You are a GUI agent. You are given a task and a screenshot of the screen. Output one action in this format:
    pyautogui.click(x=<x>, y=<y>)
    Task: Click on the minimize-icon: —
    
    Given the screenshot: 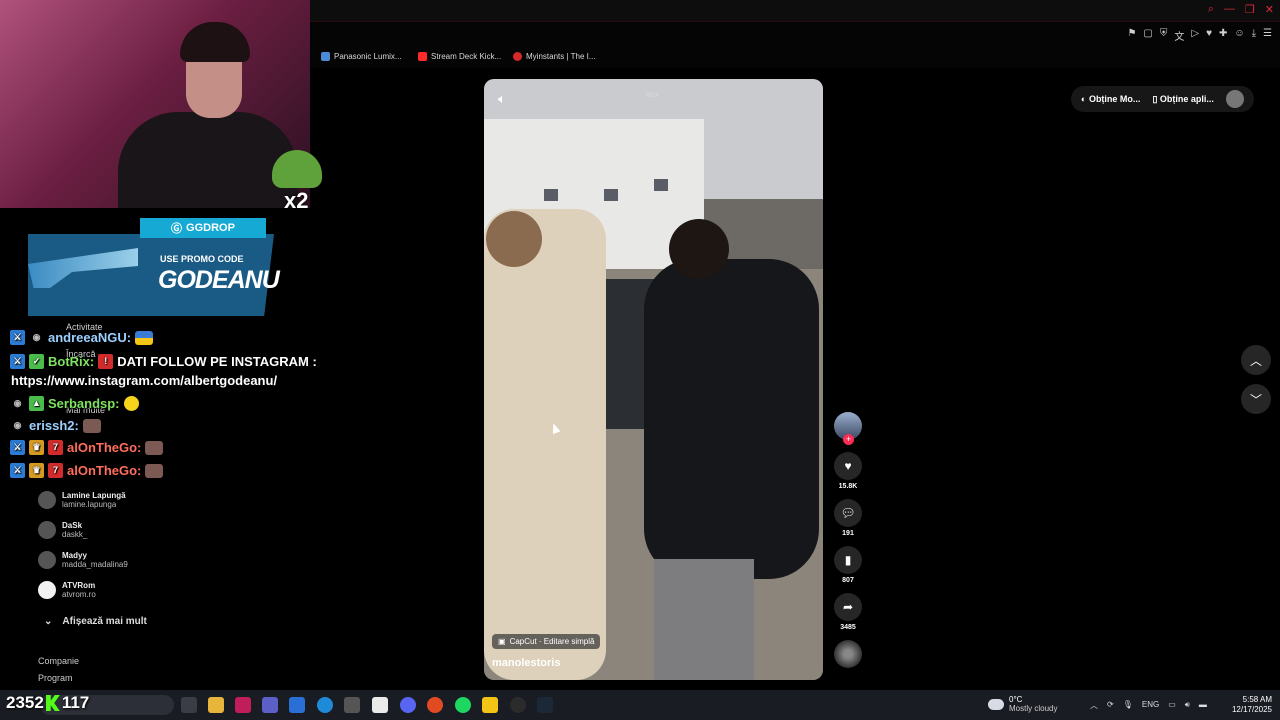 What is the action you would take?
    pyautogui.click(x=1229, y=9)
    